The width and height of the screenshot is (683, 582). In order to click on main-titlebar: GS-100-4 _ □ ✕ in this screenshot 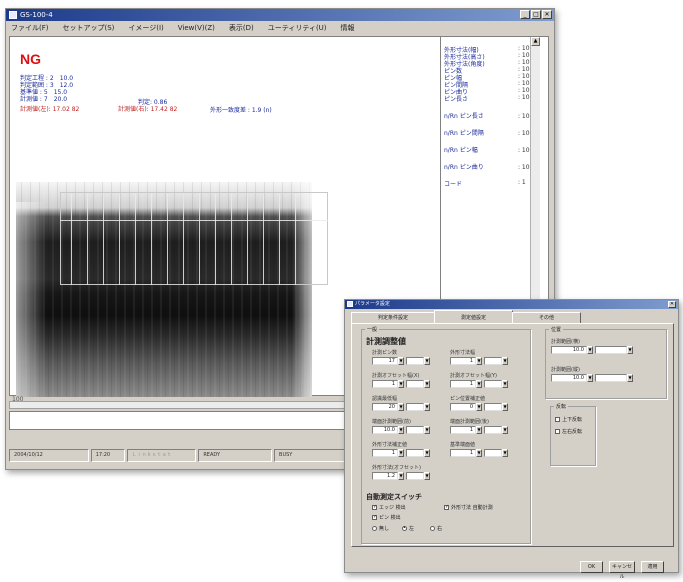, I will do `click(280, 15)`.